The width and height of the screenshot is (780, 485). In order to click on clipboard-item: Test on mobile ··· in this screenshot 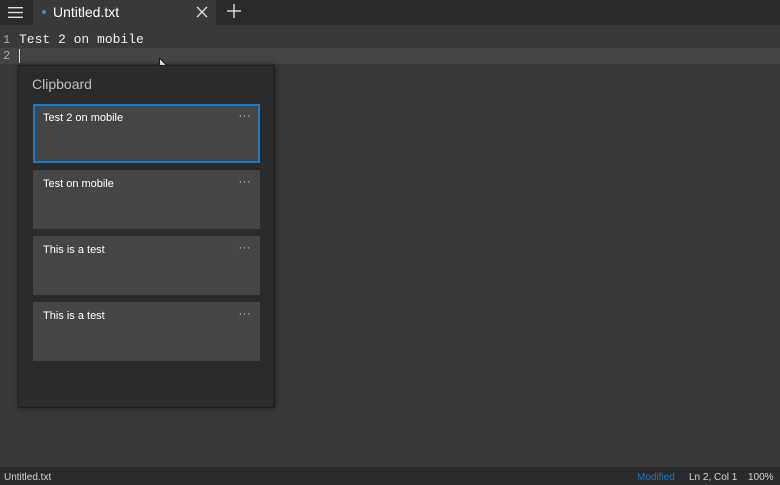, I will do `click(146, 199)`.